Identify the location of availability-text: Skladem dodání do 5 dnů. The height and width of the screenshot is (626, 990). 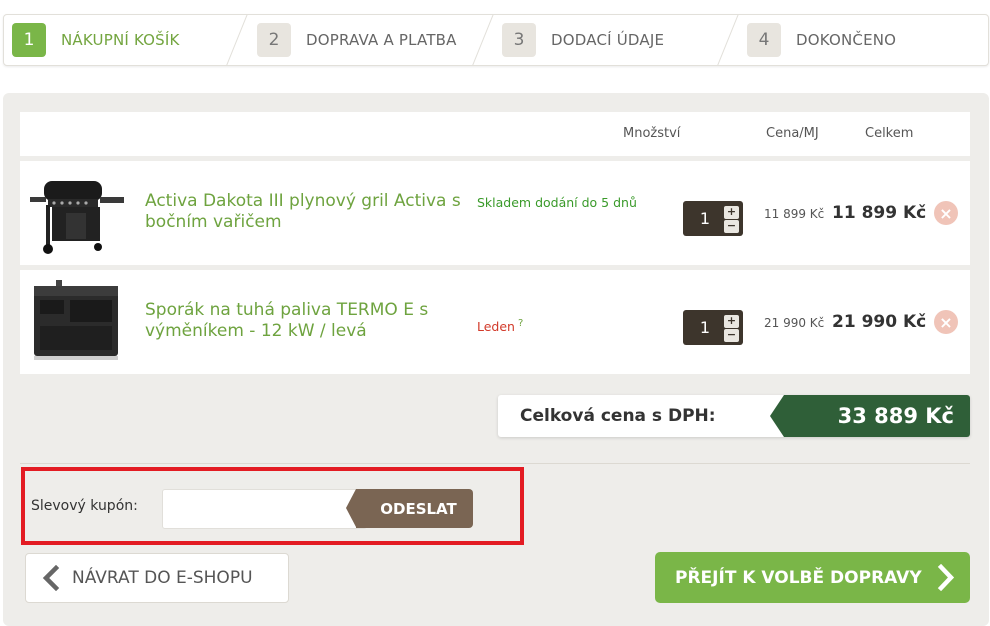
(557, 202).